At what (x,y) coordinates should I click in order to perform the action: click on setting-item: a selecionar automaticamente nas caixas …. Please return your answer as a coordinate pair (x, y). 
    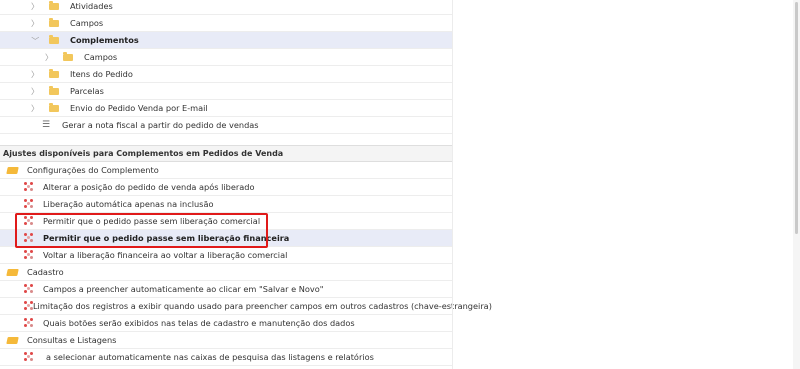
    Looking at the image, I should click on (226, 357).